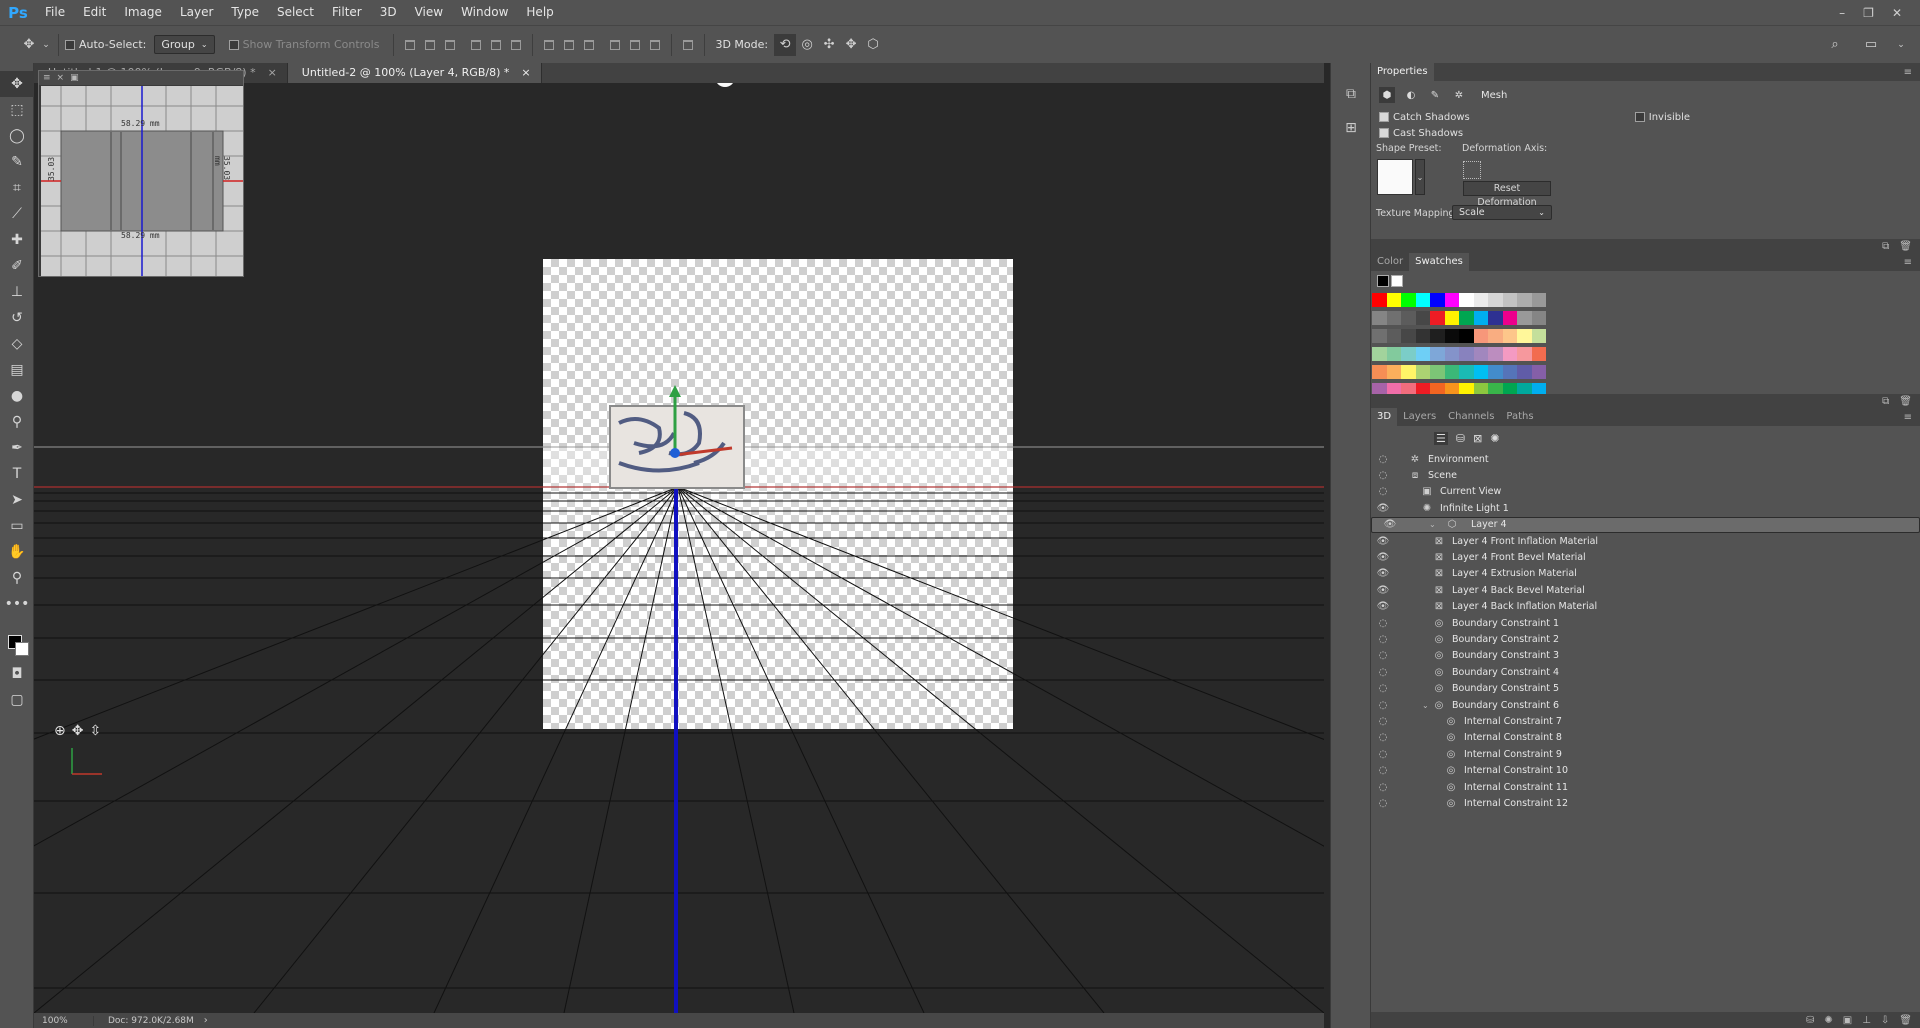 Image resolution: width=1920 pixels, height=1028 pixels. What do you see at coordinates (17, 370) in the screenshot?
I see `gradient-tool-icon: ▤` at bounding box center [17, 370].